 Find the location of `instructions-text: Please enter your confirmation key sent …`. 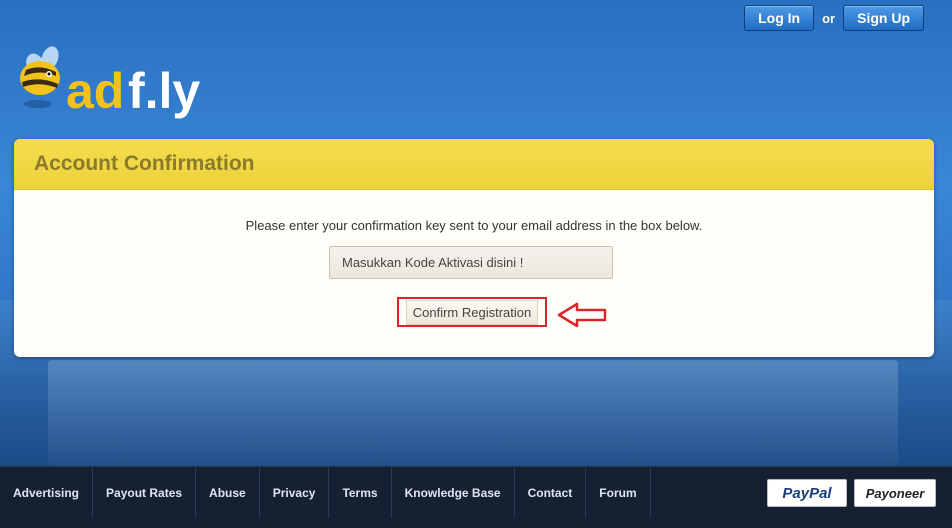

instructions-text: Please enter your confirmation key sent … is located at coordinates (474, 225).